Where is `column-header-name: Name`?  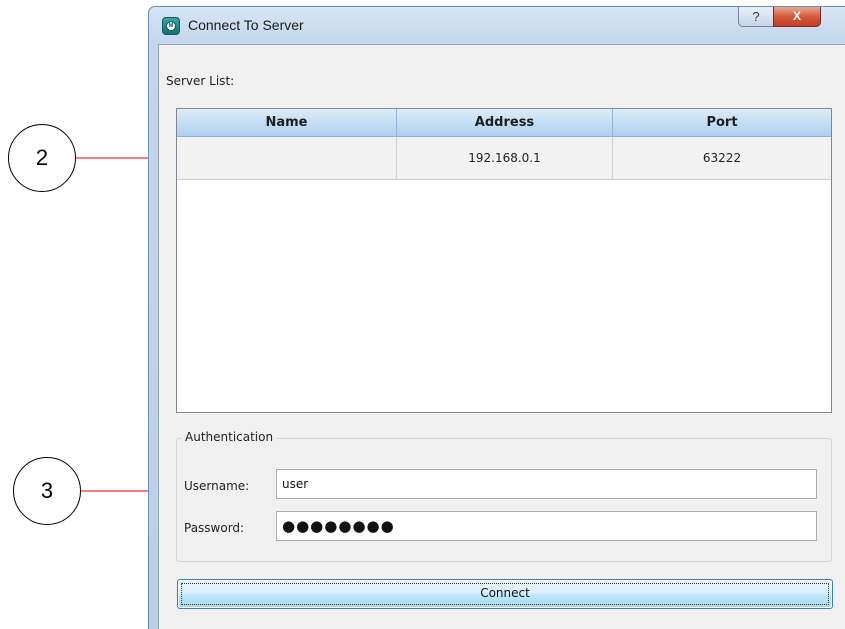
column-header-name: Name is located at coordinates (287, 123).